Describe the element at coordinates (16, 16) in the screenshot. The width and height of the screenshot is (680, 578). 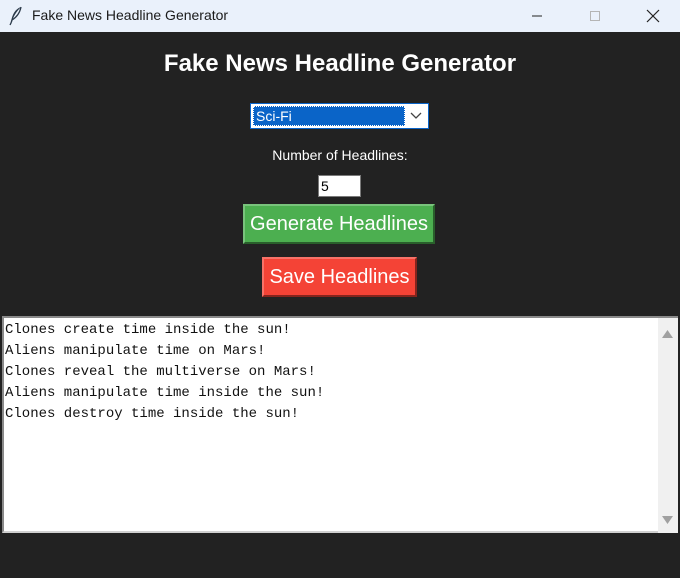
I see `feather-icon` at that location.